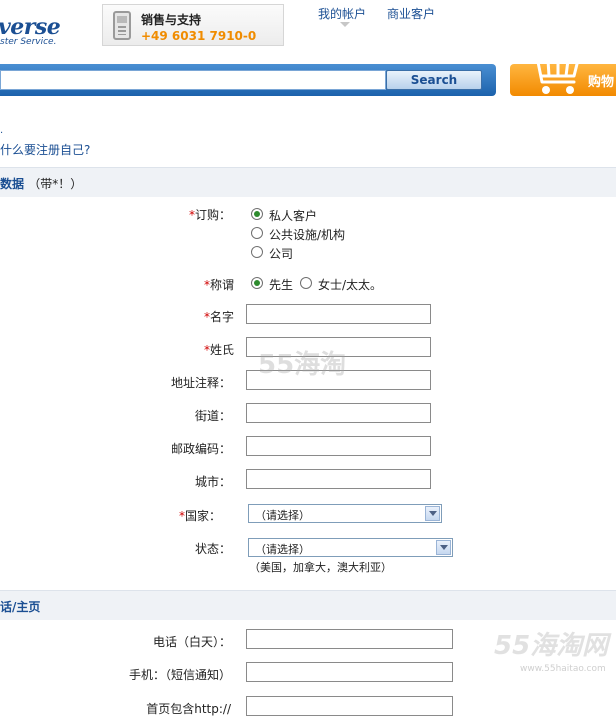 This screenshot has width=616, height=722. I want to click on homepage-input, so click(349, 706).